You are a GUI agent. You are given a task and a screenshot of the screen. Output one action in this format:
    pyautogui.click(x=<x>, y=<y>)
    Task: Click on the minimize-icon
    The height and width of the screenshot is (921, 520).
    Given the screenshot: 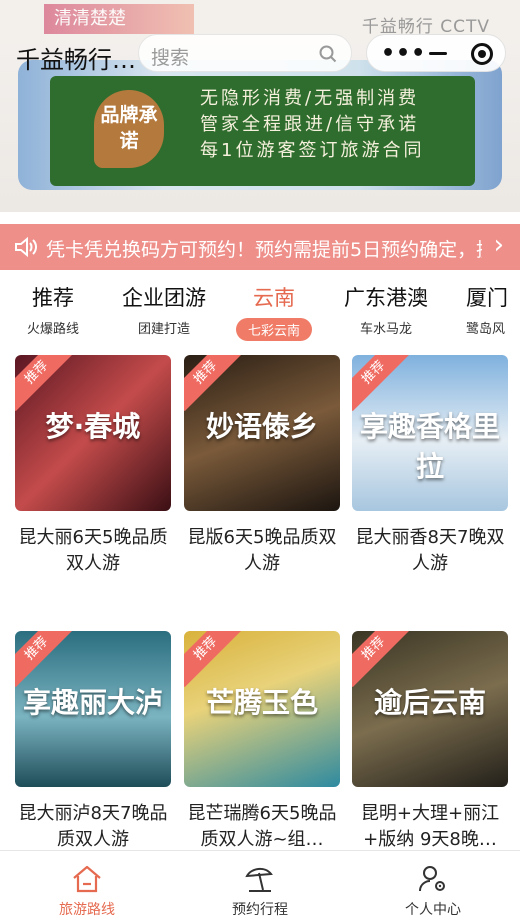 What is the action you would take?
    pyautogui.click(x=438, y=53)
    